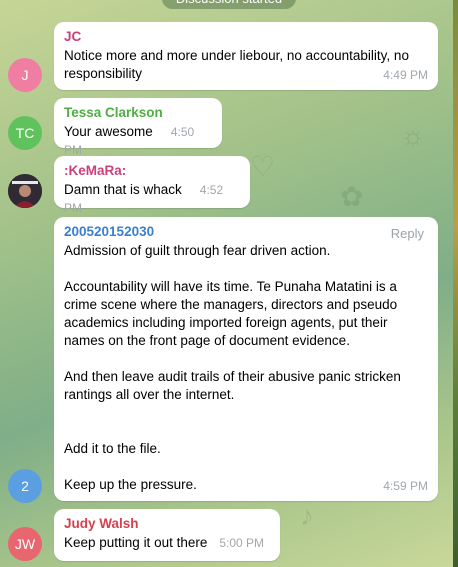 The height and width of the screenshot is (567, 458). What do you see at coordinates (246, 232) in the screenshot?
I see `sender-name: 200520152030` at bounding box center [246, 232].